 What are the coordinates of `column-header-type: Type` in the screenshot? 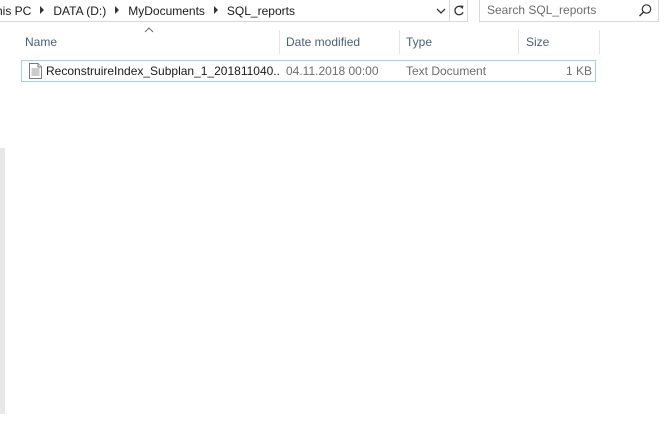 It's located at (460, 42).